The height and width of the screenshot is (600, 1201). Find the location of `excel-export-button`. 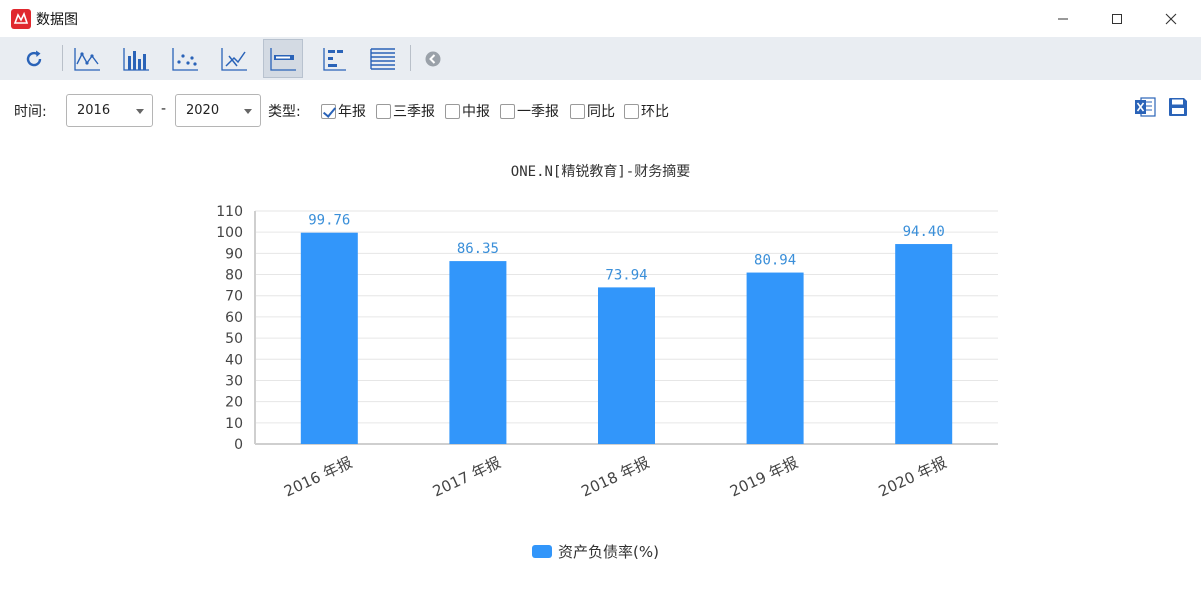

excel-export-button is located at coordinates (1145, 107).